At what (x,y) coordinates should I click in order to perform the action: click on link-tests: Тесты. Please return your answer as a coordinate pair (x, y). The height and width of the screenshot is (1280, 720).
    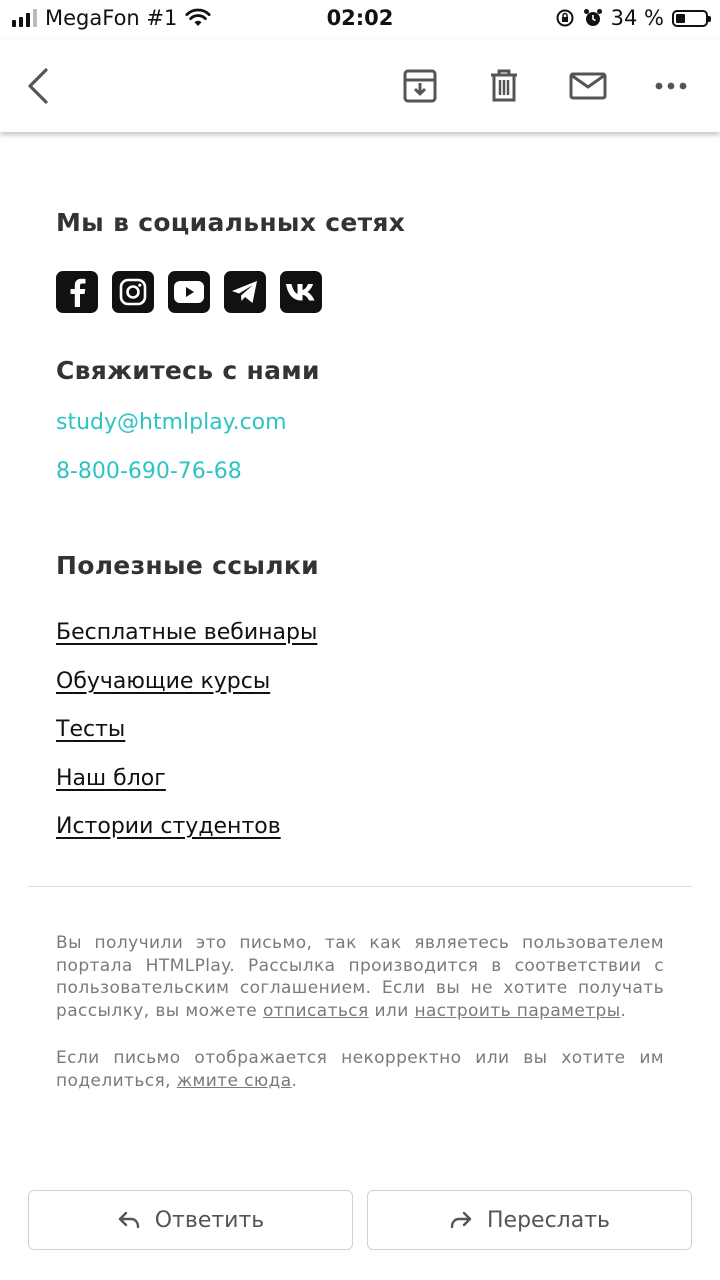
    Looking at the image, I should click on (90, 729).